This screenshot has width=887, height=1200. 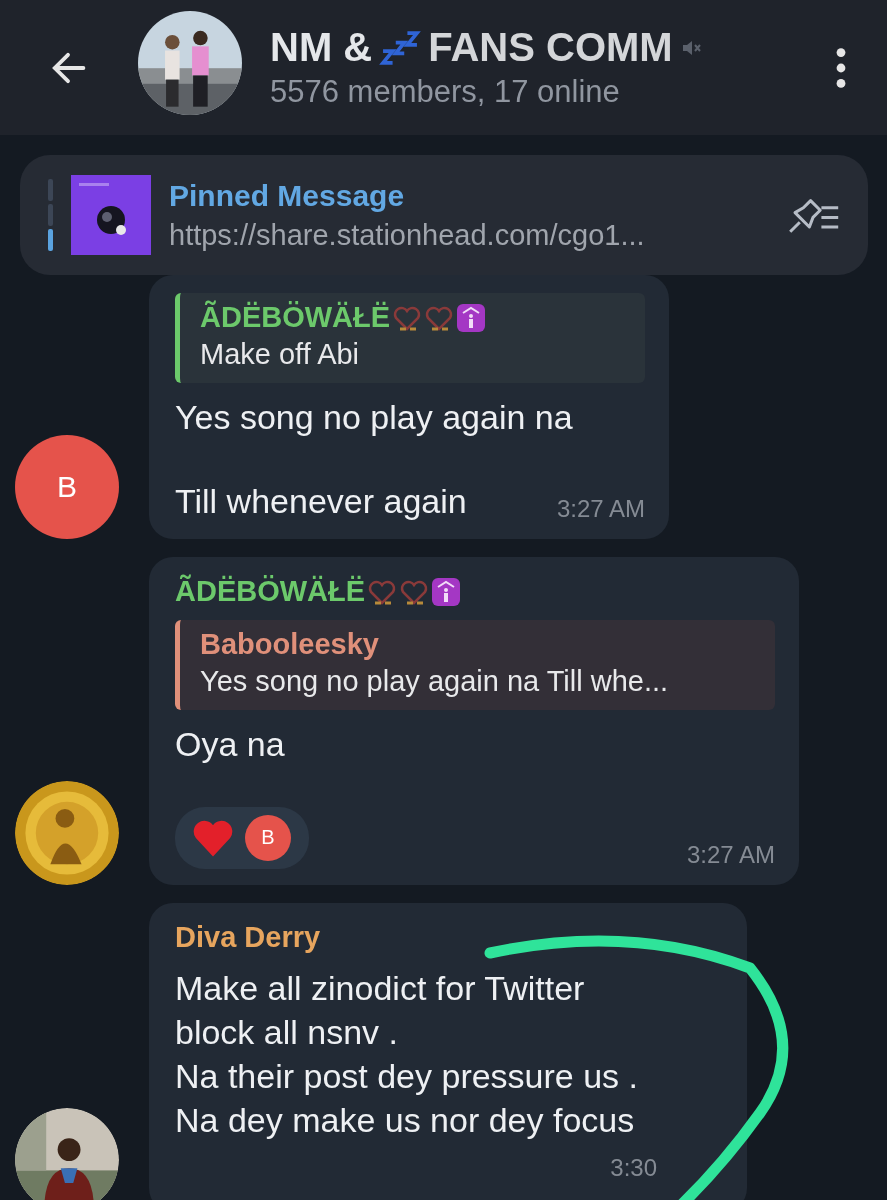 What do you see at coordinates (248, 937) in the screenshot?
I see `sender-name: Diva Derry` at bounding box center [248, 937].